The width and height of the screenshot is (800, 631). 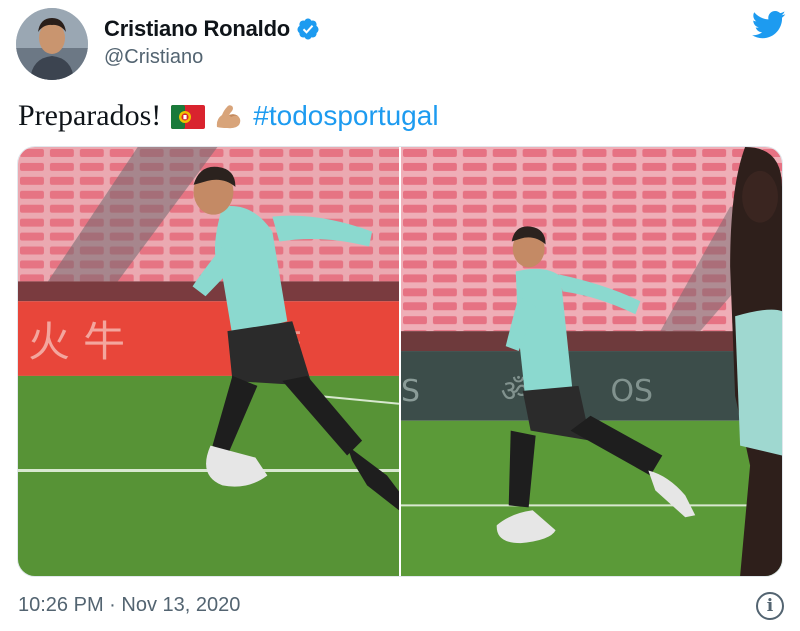 I want to click on display-name: Cristiano Ronaldo, so click(x=197, y=29).